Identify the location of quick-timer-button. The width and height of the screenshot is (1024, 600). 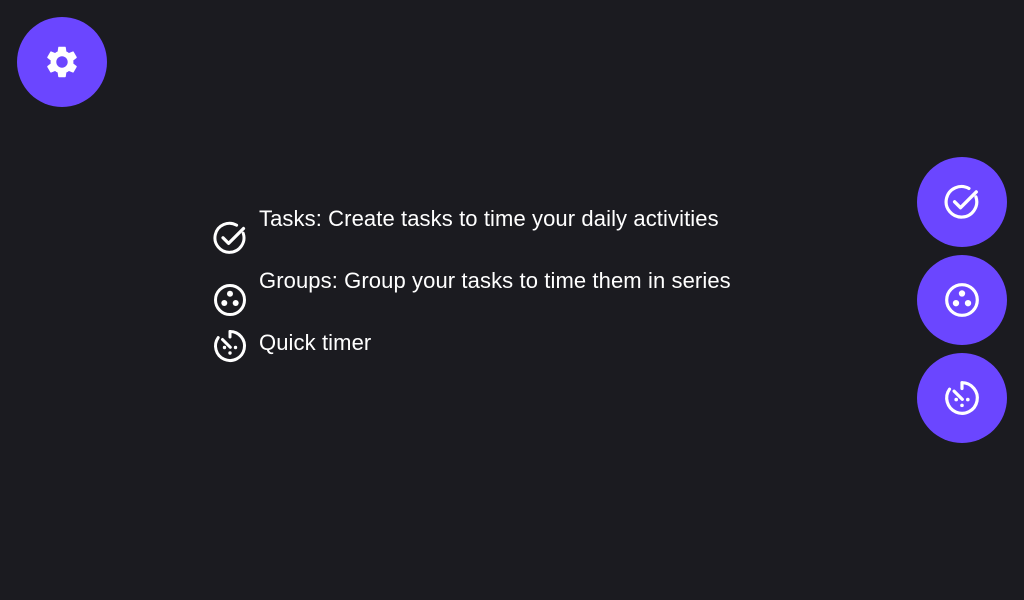
(962, 398).